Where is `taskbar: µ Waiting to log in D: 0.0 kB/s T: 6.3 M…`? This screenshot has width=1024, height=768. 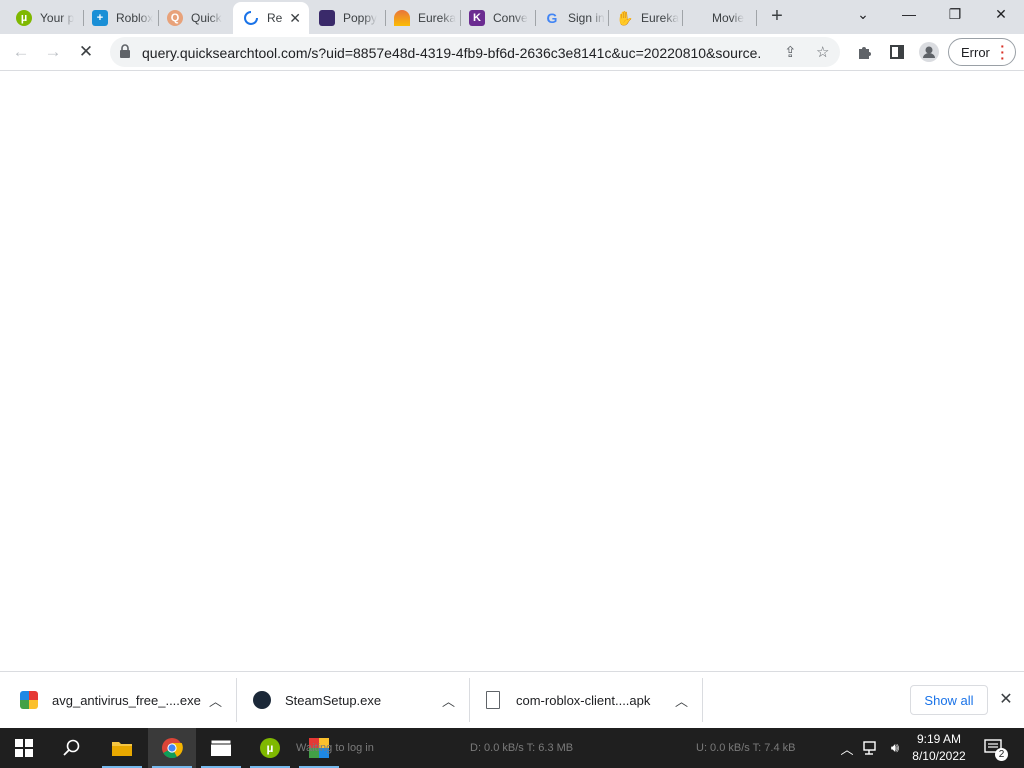 taskbar: µ Waiting to log in D: 0.0 kB/s T: 6.3 M… is located at coordinates (512, 748).